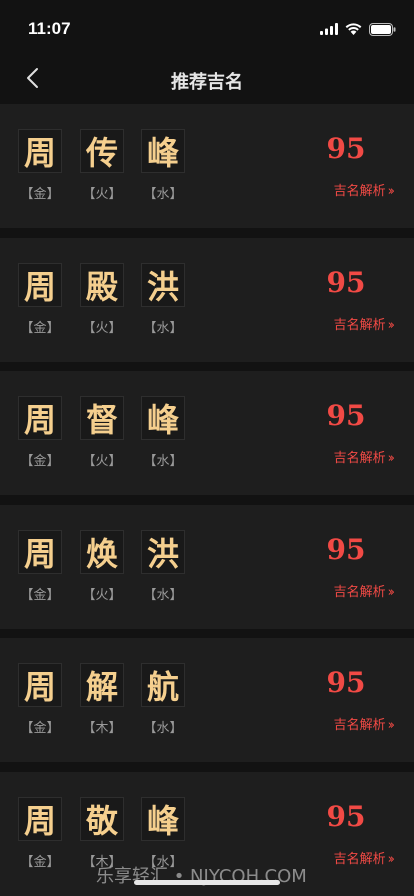 This screenshot has height=896, width=414. Describe the element at coordinates (207, 26) in the screenshot. I see `status-bar: 11:07` at that location.